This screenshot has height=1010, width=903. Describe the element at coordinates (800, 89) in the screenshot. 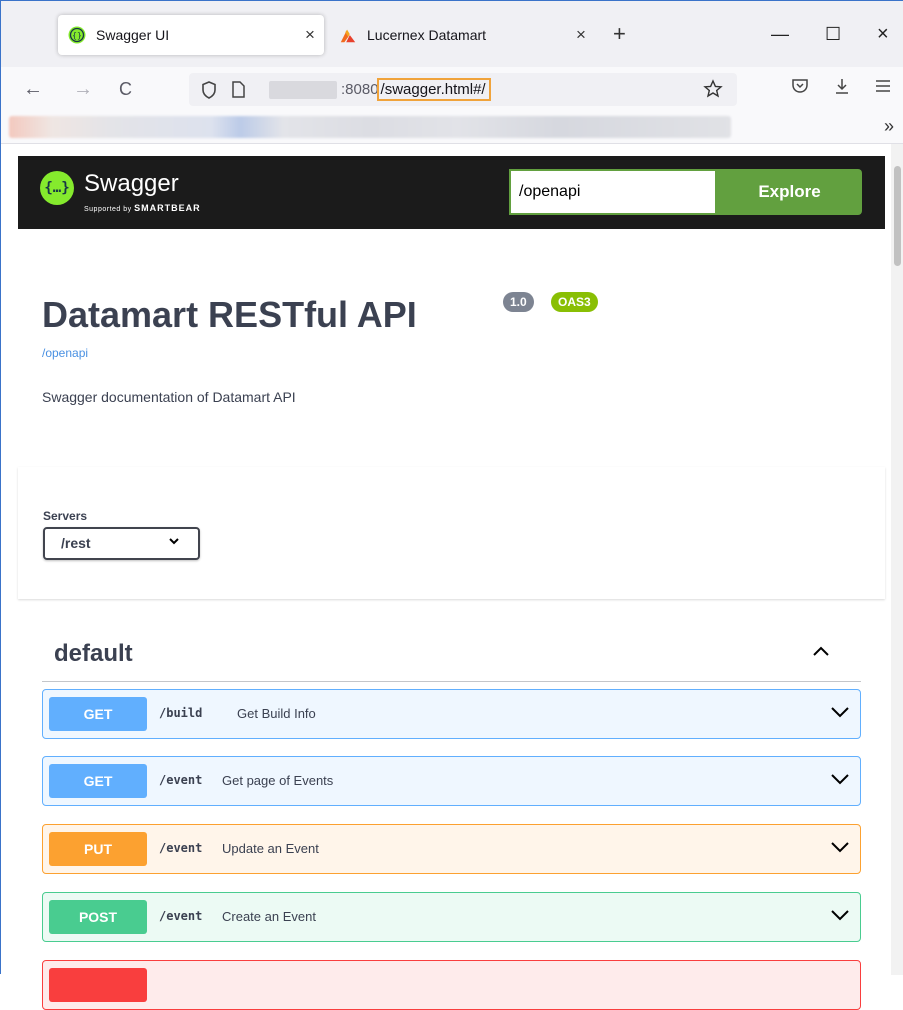

I see `pocket-icon` at that location.